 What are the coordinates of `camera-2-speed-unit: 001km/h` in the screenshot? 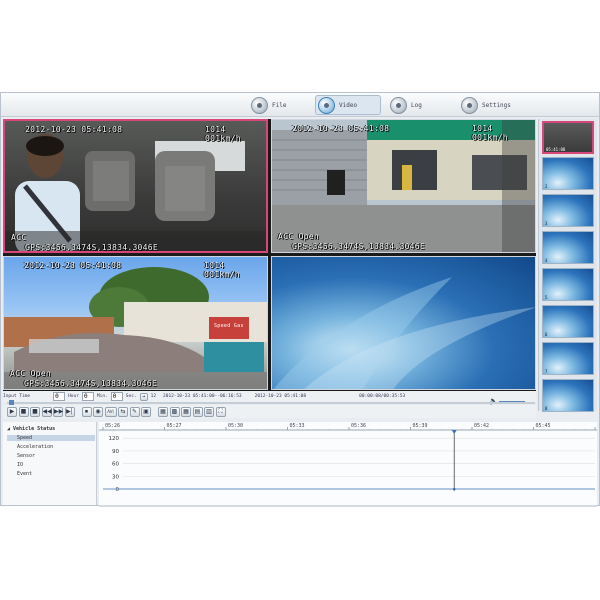 It's located at (490, 137).